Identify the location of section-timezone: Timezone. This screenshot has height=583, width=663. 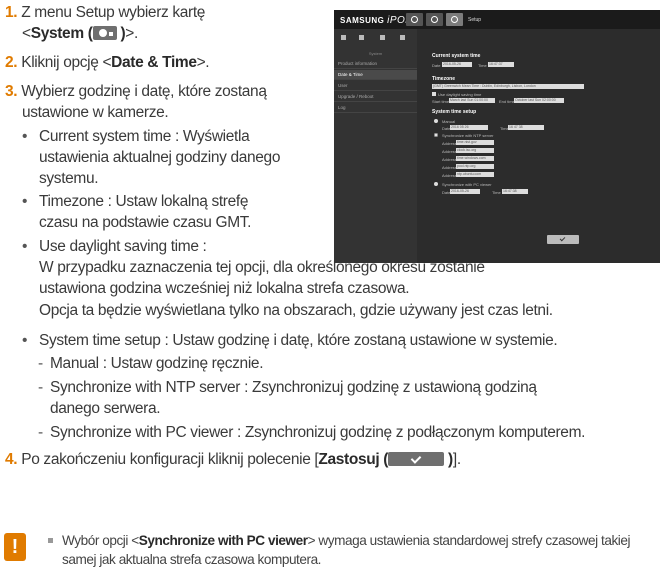
(443, 79).